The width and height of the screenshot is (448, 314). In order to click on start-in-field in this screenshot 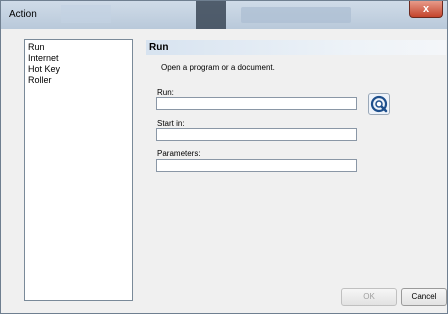, I will do `click(256, 134)`.